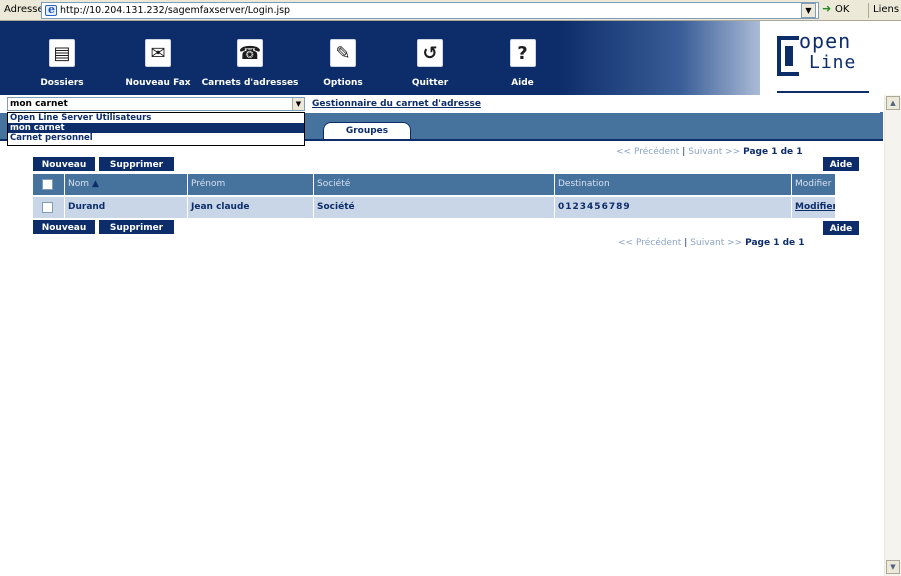 The height and width of the screenshot is (576, 901). Describe the element at coordinates (430, 53) in the screenshot. I see `exit-icon: ↺` at that location.